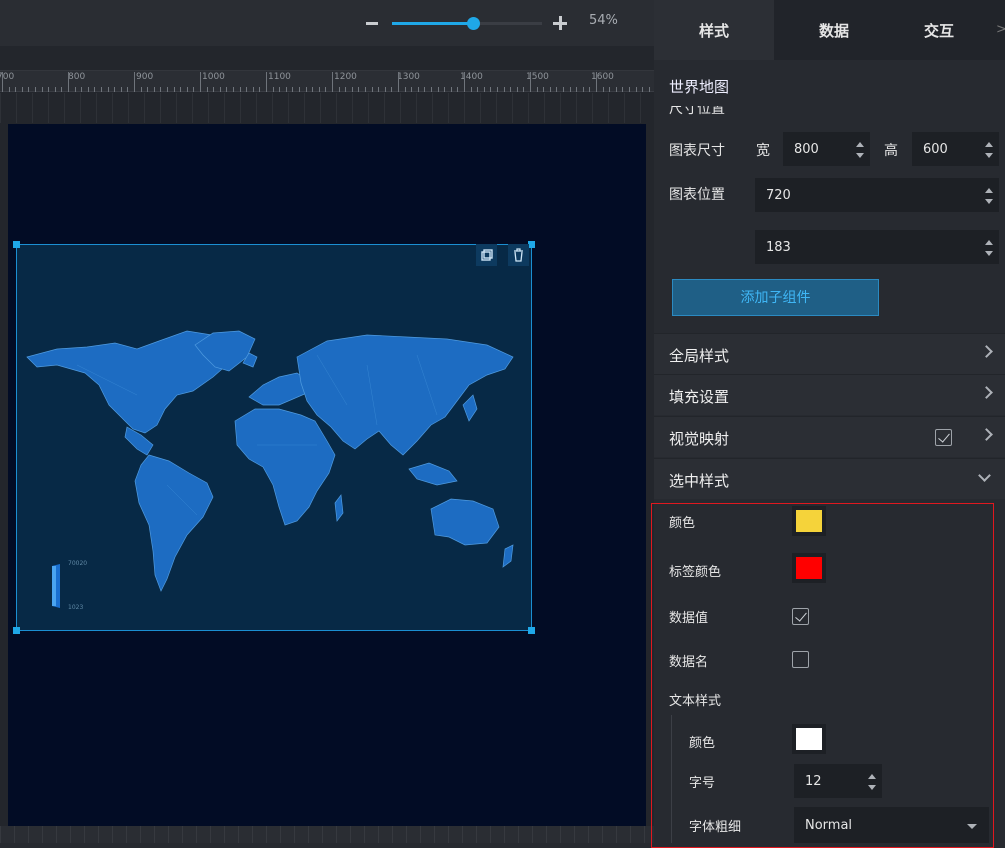 This screenshot has width=1005, height=848. Describe the element at coordinates (809, 568) in the screenshot. I see `label-color-swatch` at that location.